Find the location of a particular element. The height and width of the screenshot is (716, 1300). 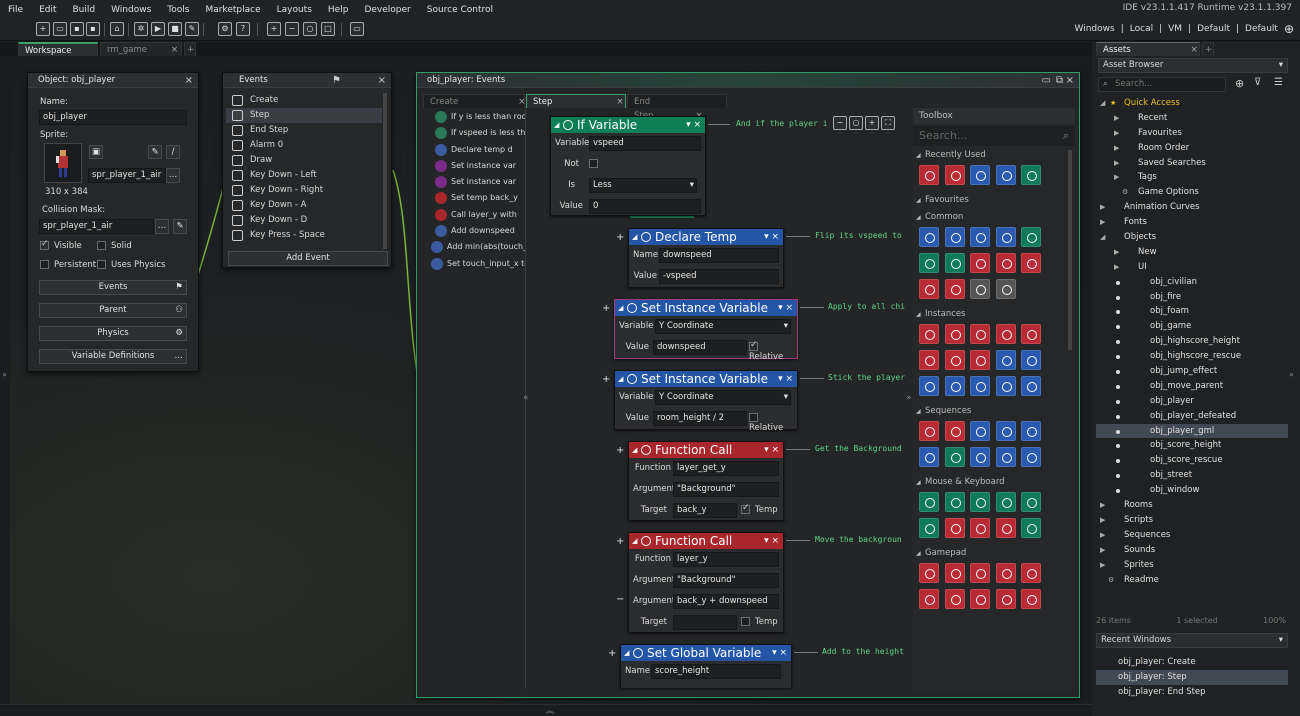

comment-declare: Flip its vspeed to is located at coordinates (858, 235).